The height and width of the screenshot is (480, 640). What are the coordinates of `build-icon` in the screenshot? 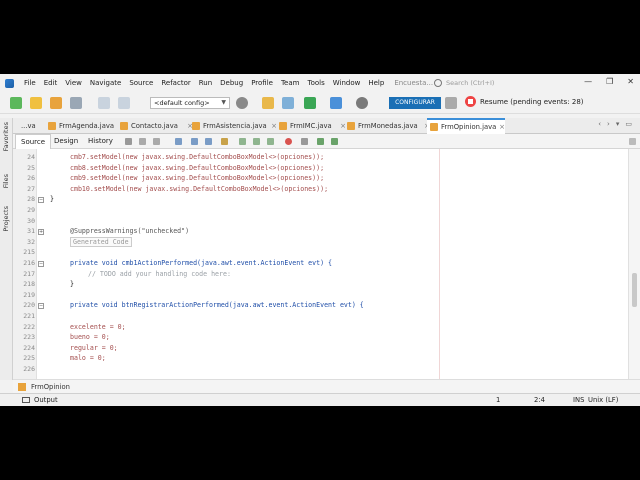 It's located at (268, 103).